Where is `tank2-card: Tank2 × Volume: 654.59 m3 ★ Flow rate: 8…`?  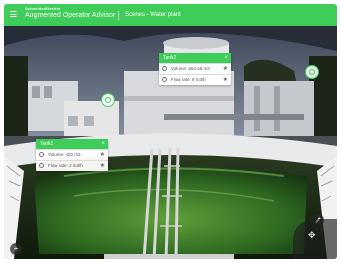 tank2-card: Tank2 × Volume: 654.59 m3 ★ Flow rate: 8… is located at coordinates (195, 69).